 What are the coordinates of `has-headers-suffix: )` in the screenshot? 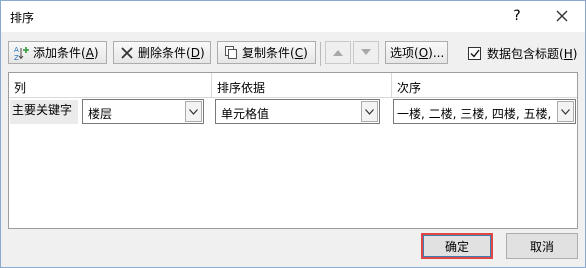 It's located at (575, 53).